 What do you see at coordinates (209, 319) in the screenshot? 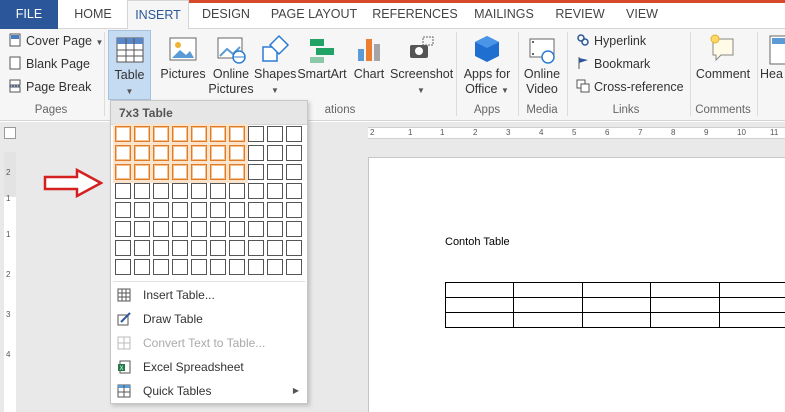
I see `draw-table-item: Draw Table` at bounding box center [209, 319].